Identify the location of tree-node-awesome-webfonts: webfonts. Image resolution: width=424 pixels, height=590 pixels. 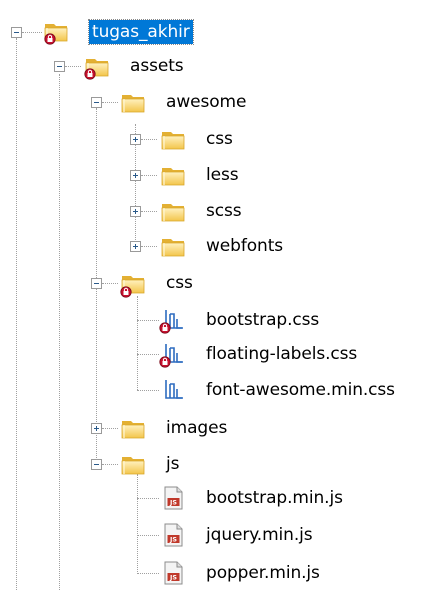
(160, 246).